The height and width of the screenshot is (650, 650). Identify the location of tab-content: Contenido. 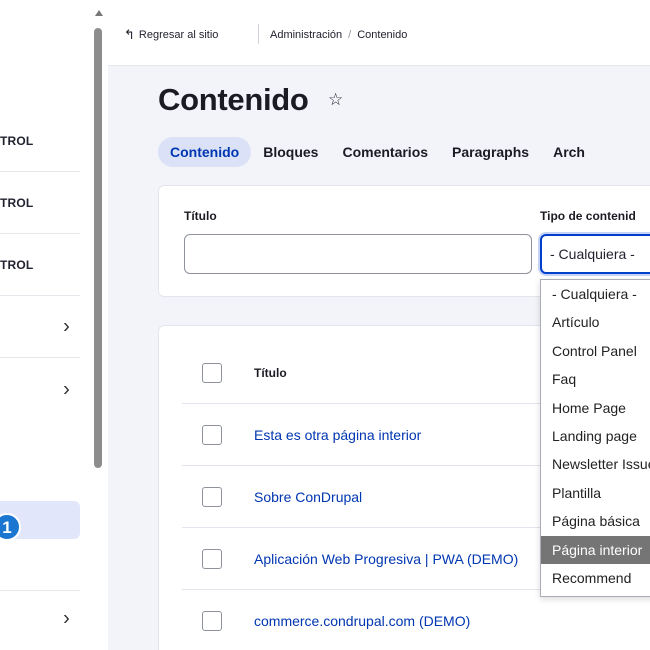
(205, 152).